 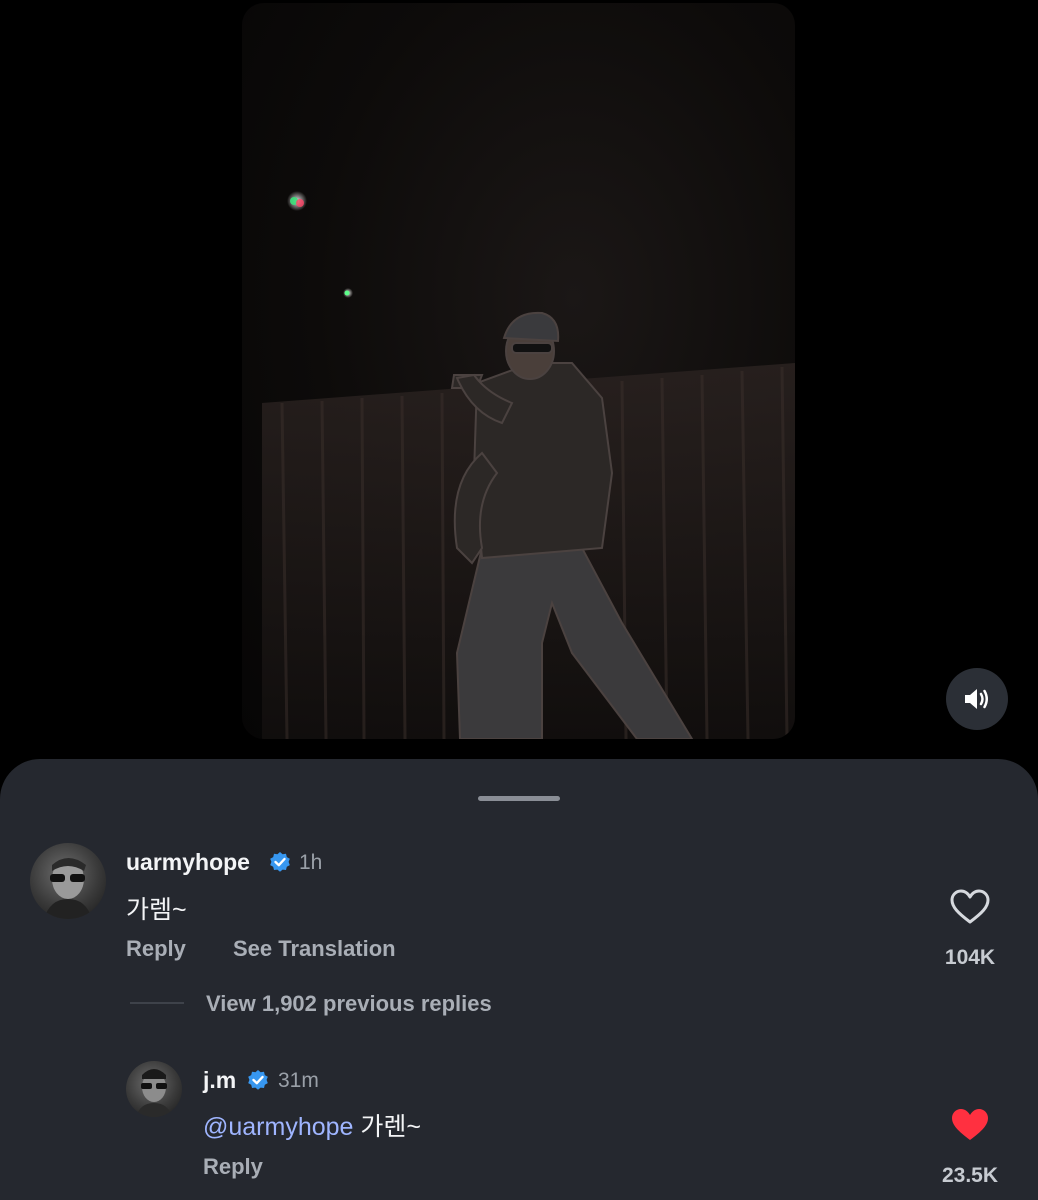 What do you see at coordinates (219, 1080) in the screenshot?
I see `reply-username: j.m` at bounding box center [219, 1080].